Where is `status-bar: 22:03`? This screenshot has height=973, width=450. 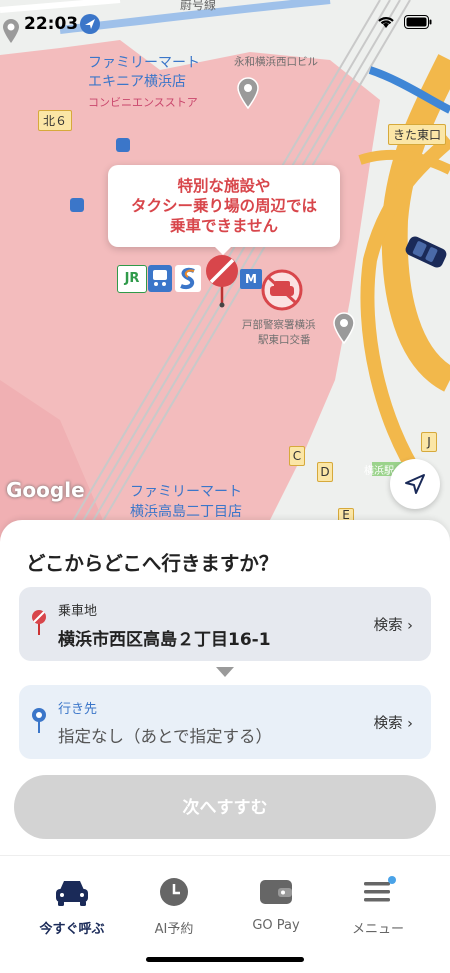
status-bar: 22:03 is located at coordinates (225, 24).